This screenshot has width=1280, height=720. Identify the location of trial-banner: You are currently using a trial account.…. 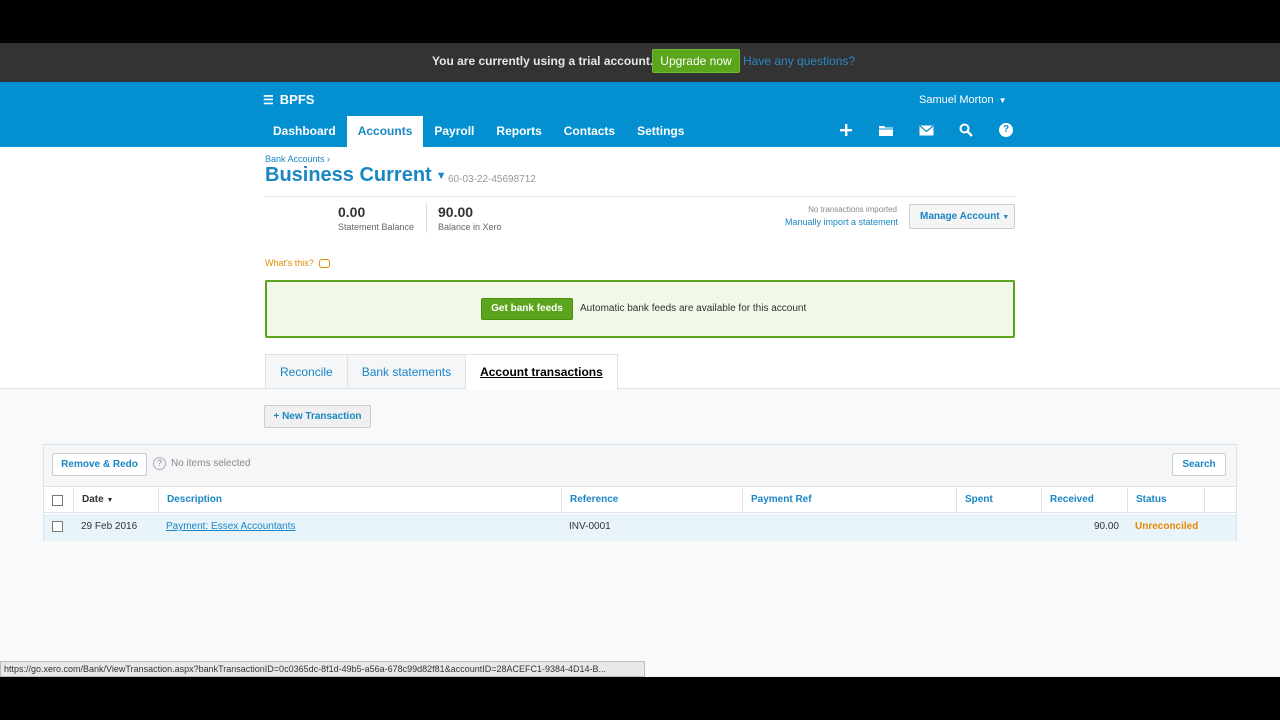
(640, 62).